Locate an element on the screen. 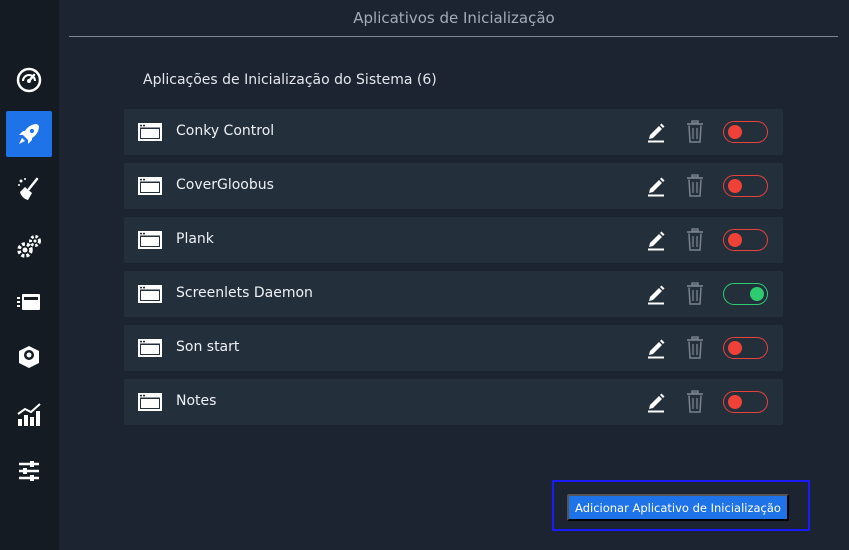  broom-icon is located at coordinates (28, 188).